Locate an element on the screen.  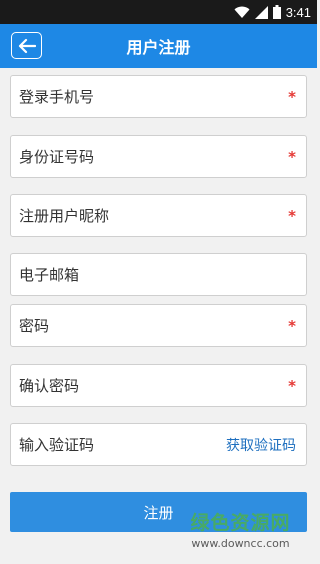
wifi-icon is located at coordinates (242, 12).